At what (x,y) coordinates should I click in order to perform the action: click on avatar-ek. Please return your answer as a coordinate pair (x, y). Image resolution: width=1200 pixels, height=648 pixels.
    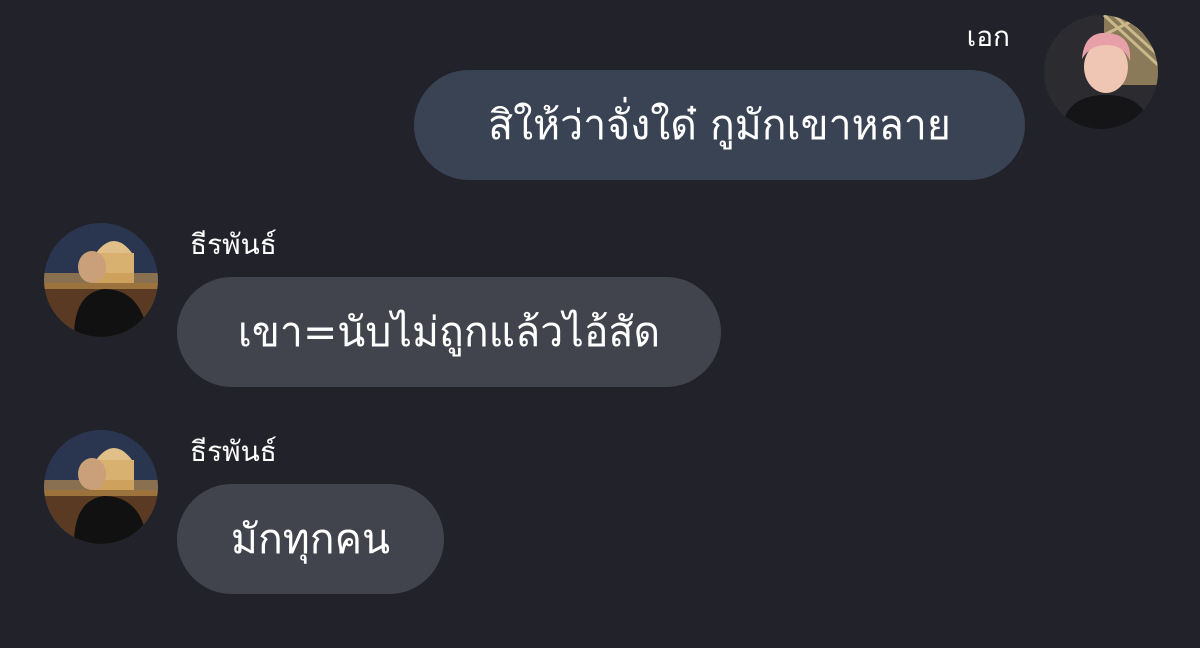
    Looking at the image, I should click on (1101, 72).